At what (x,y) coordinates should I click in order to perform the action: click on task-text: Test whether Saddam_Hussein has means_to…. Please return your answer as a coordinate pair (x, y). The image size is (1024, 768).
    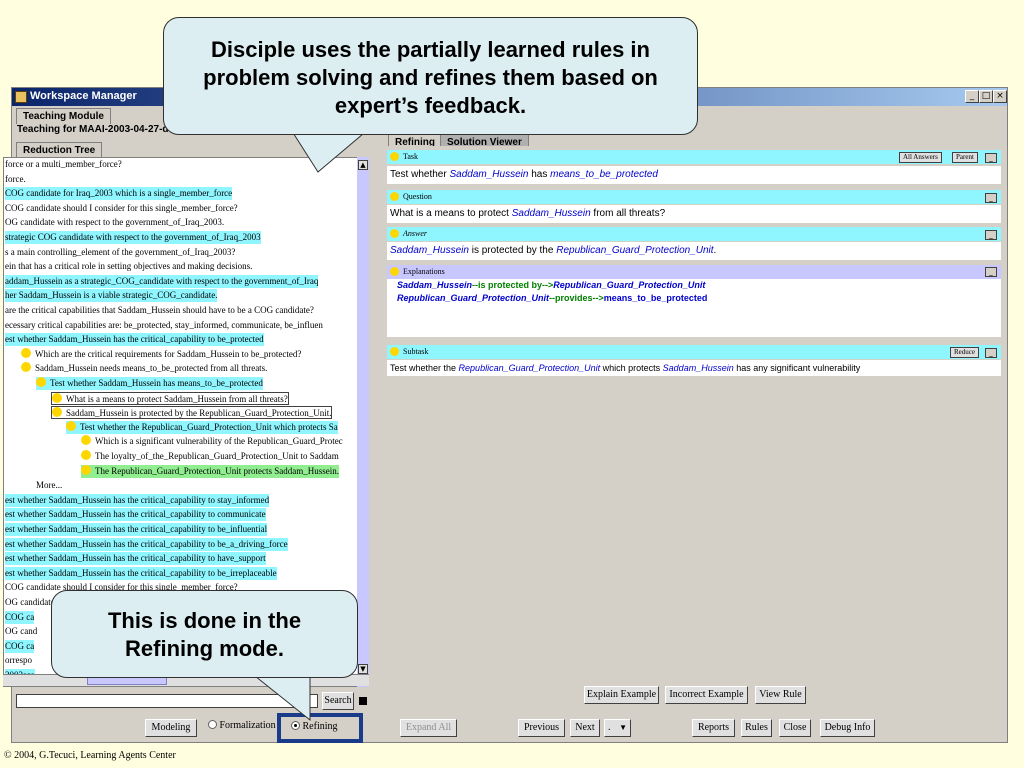
    Looking at the image, I should click on (694, 175).